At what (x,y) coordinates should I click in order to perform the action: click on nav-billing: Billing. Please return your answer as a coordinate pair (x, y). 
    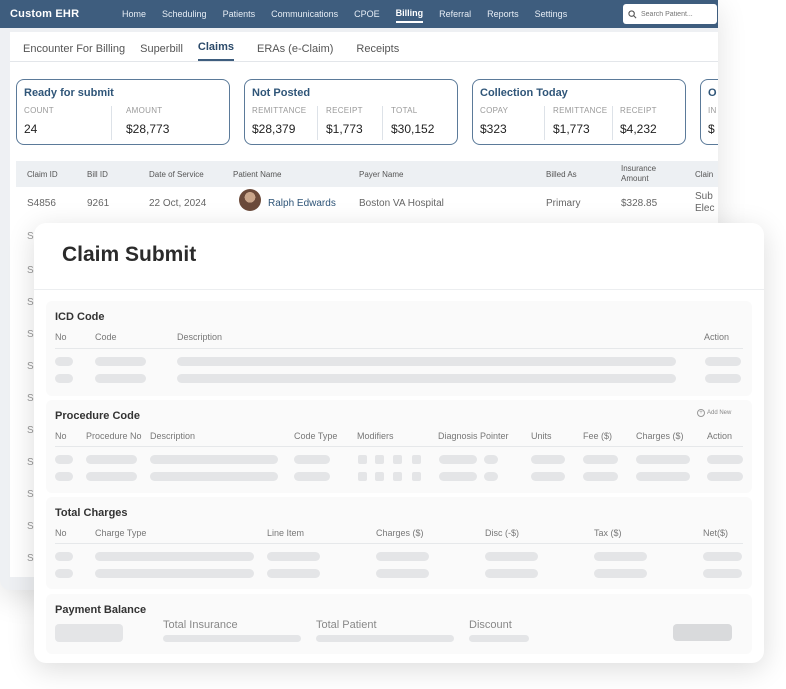
    Looking at the image, I should click on (409, 14).